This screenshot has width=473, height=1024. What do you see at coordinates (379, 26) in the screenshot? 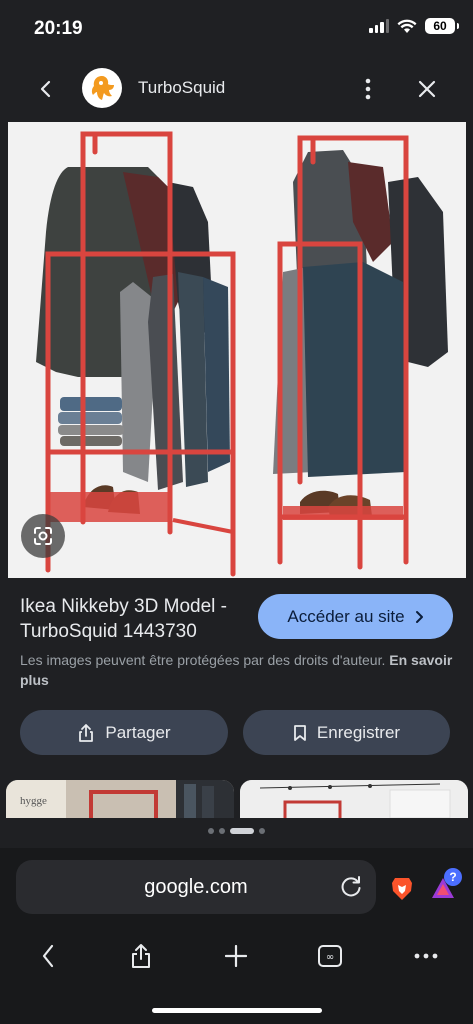
I see `cellular-signal-icon` at bounding box center [379, 26].